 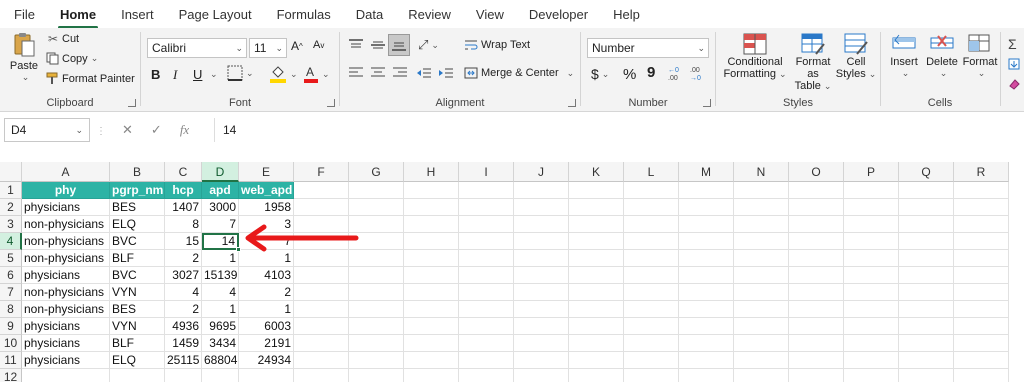 What do you see at coordinates (981, 360) in the screenshot?
I see `cell-r11` at bounding box center [981, 360].